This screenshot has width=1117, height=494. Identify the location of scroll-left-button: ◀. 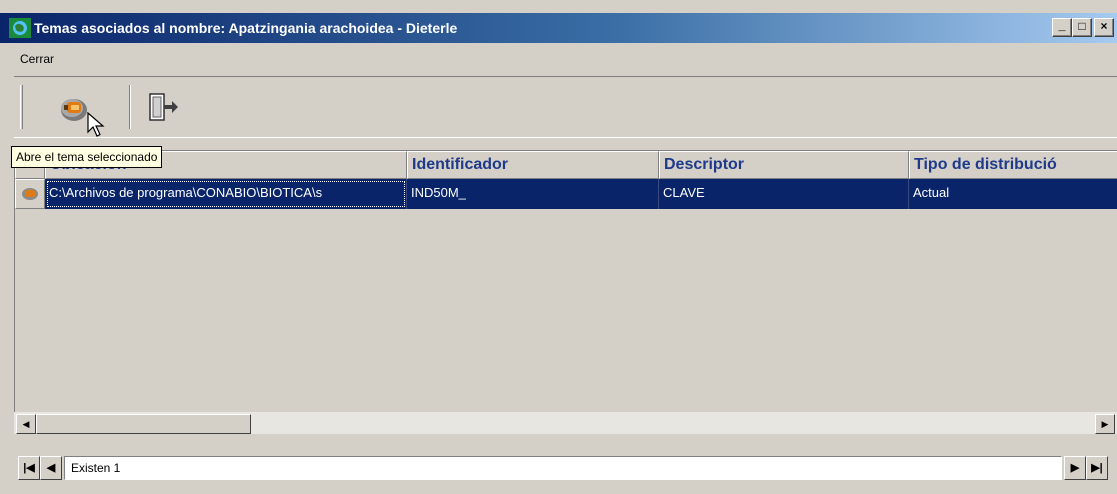
(26, 424).